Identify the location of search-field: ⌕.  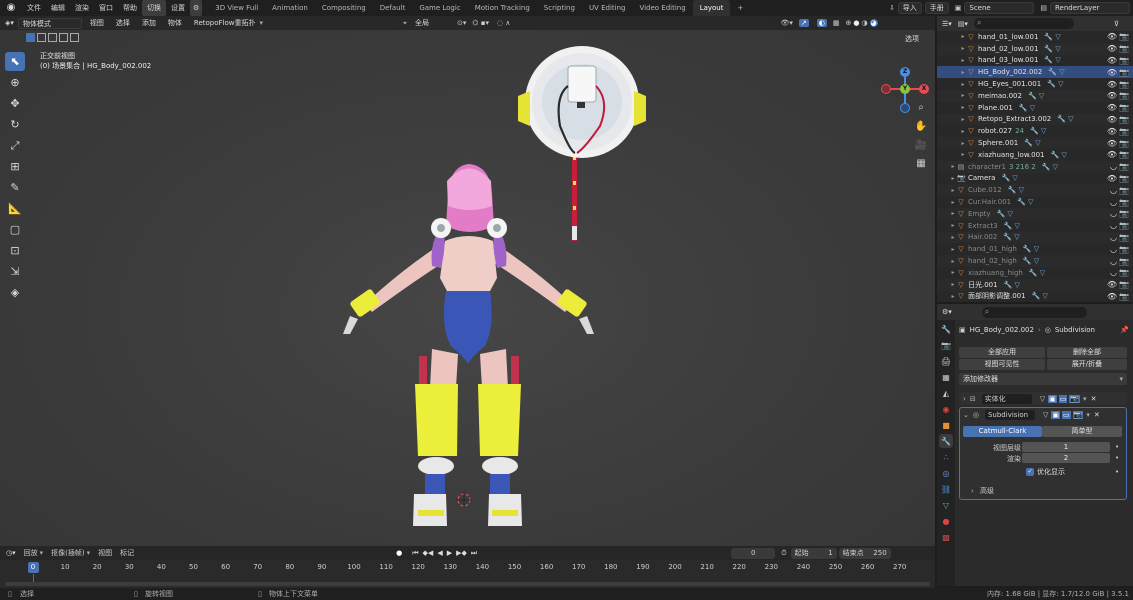
(1023, 23).